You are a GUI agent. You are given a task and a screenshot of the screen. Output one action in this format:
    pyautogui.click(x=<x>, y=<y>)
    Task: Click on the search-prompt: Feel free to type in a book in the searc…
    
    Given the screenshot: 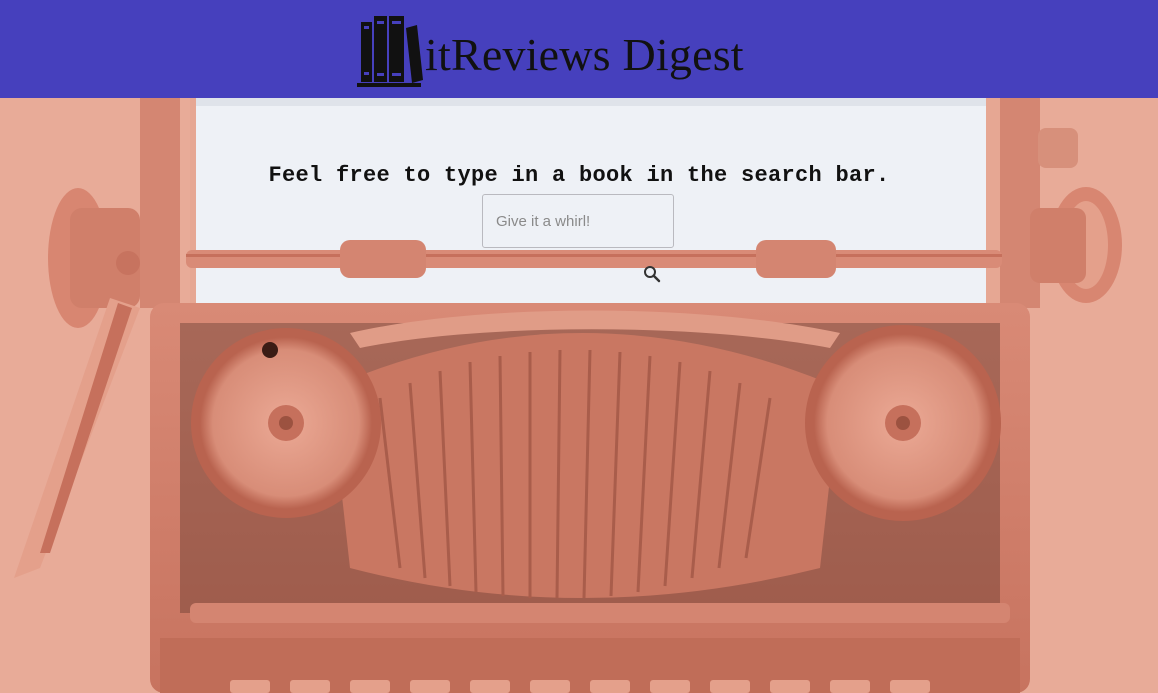 What is the action you would take?
    pyautogui.click(x=579, y=175)
    